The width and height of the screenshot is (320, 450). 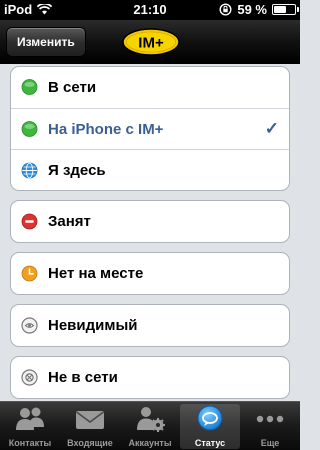 I want to click on status-bubble-icon, so click(x=210, y=418).